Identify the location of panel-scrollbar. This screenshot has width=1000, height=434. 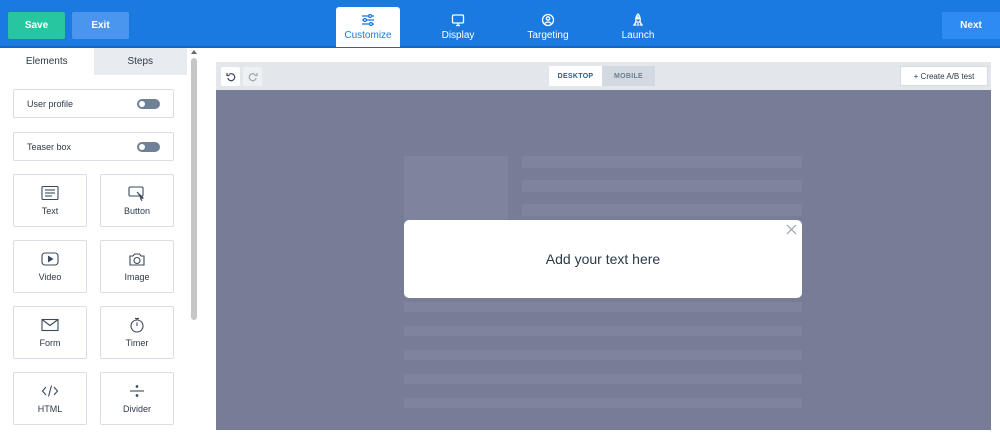
(194, 241).